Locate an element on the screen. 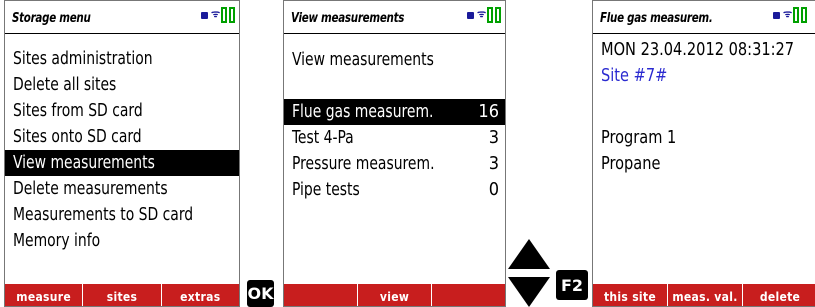  datetime: MON 23.04.2012 08:31:27 is located at coordinates (698, 49).